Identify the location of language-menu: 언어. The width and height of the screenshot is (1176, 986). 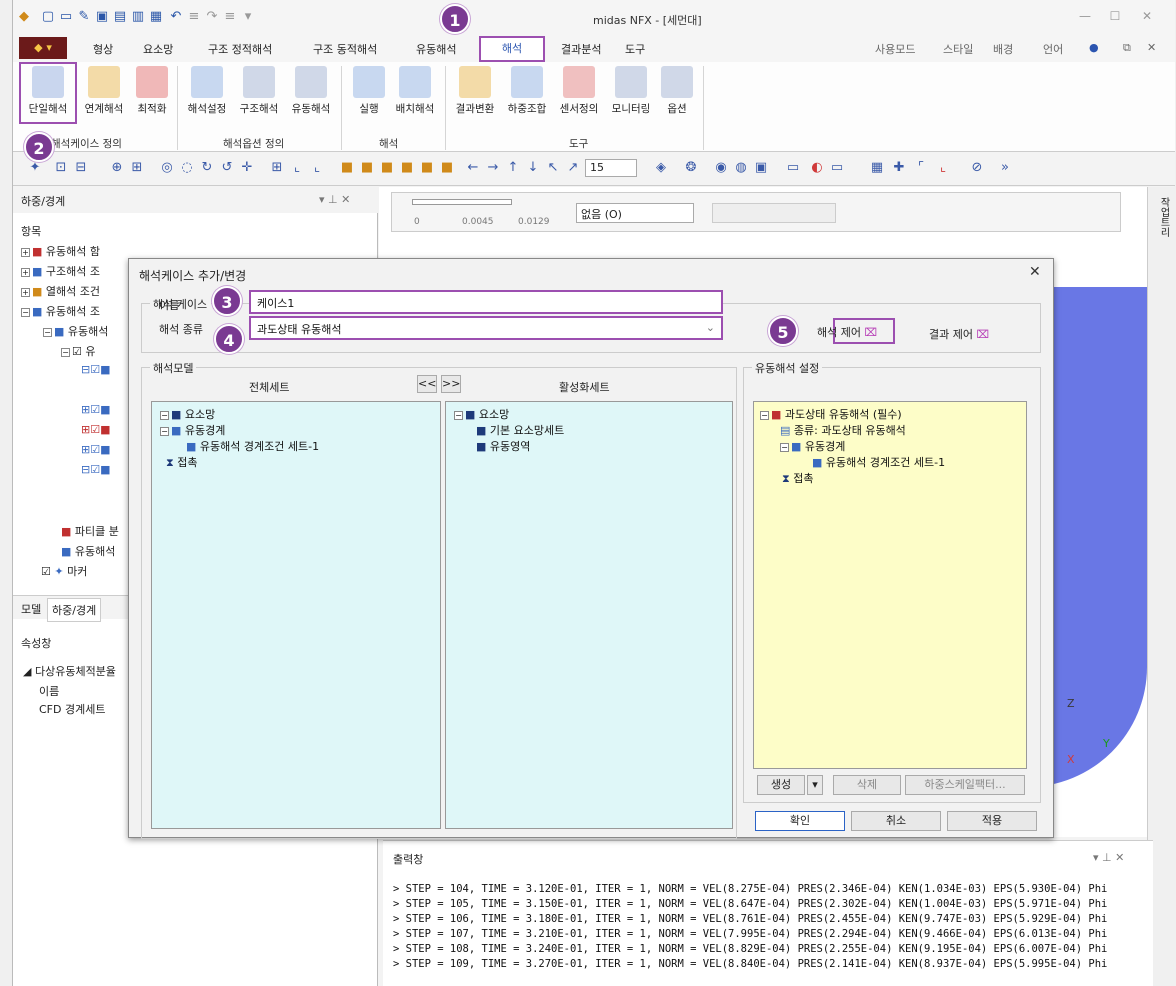
(1053, 49).